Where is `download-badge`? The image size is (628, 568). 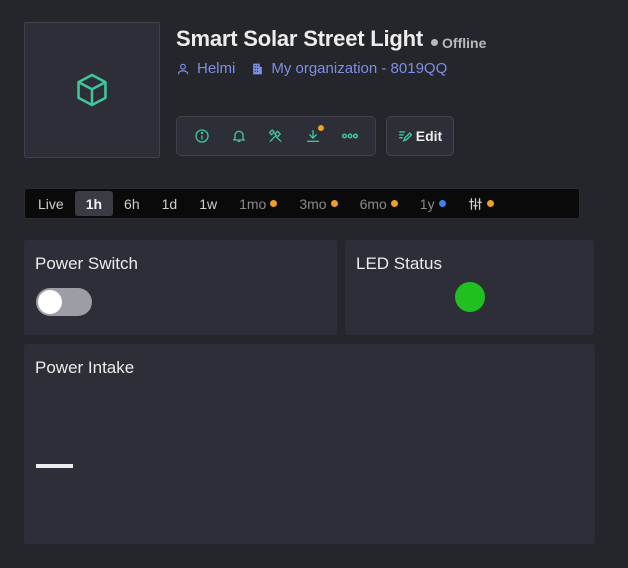
download-badge is located at coordinates (321, 128).